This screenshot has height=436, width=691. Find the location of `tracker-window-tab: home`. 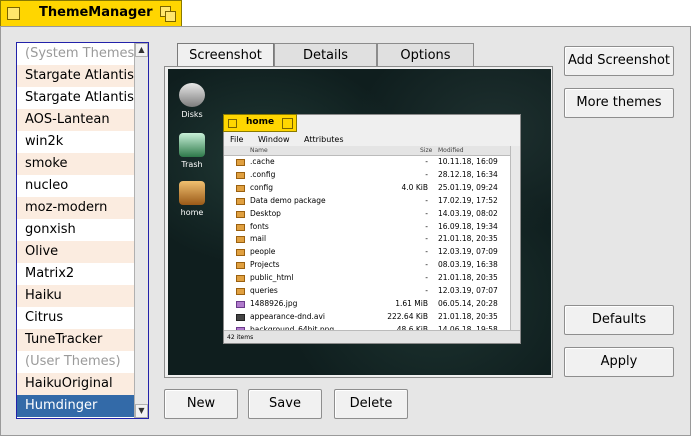

tracker-window-tab: home is located at coordinates (260, 123).